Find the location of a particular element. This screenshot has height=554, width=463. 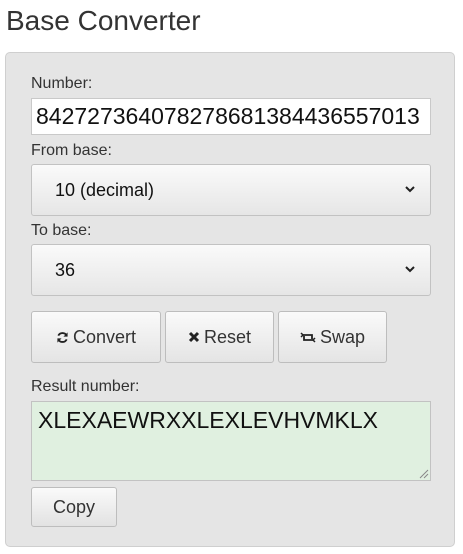

convert-label: Convert is located at coordinates (104, 336).